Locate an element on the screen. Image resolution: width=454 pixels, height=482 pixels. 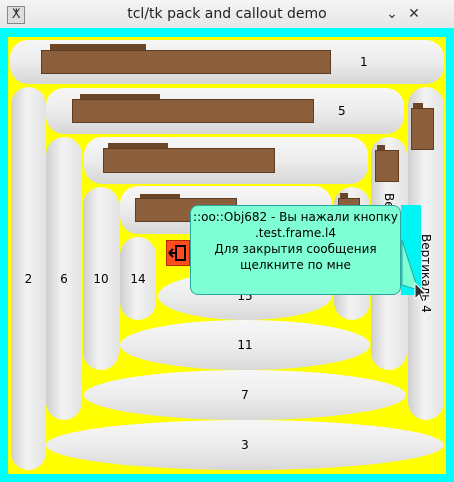
button-10-label: 10 is located at coordinates (101, 278).